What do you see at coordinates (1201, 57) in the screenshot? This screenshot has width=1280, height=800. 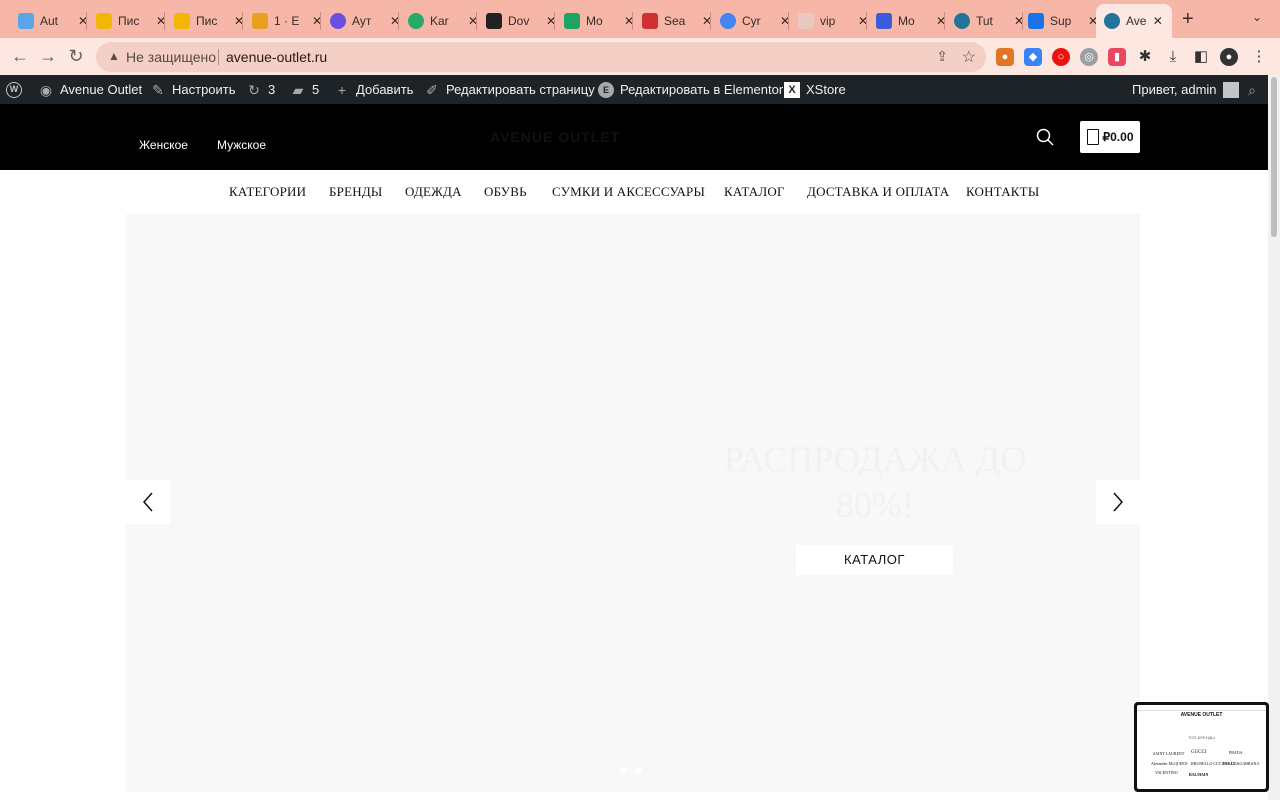 I see `side-panel-icon: ◧` at bounding box center [1201, 57].